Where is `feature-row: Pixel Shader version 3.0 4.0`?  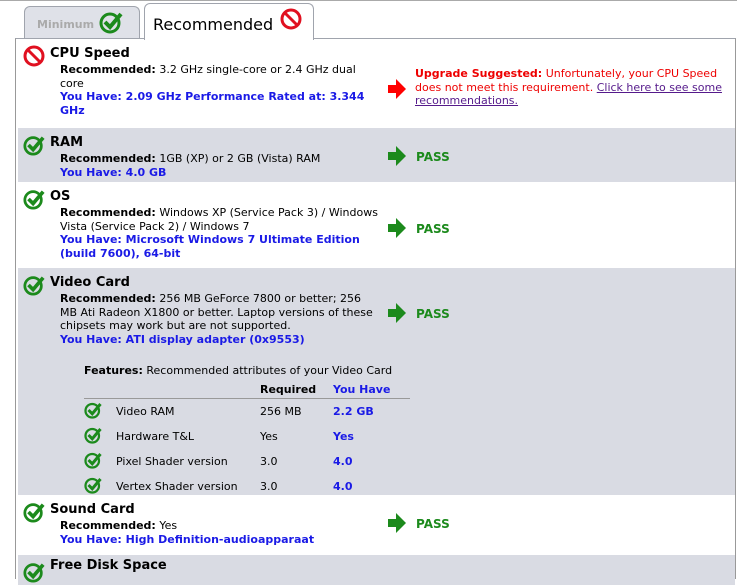
feature-row: Pixel Shader version 3.0 4.0 is located at coordinates (247, 461).